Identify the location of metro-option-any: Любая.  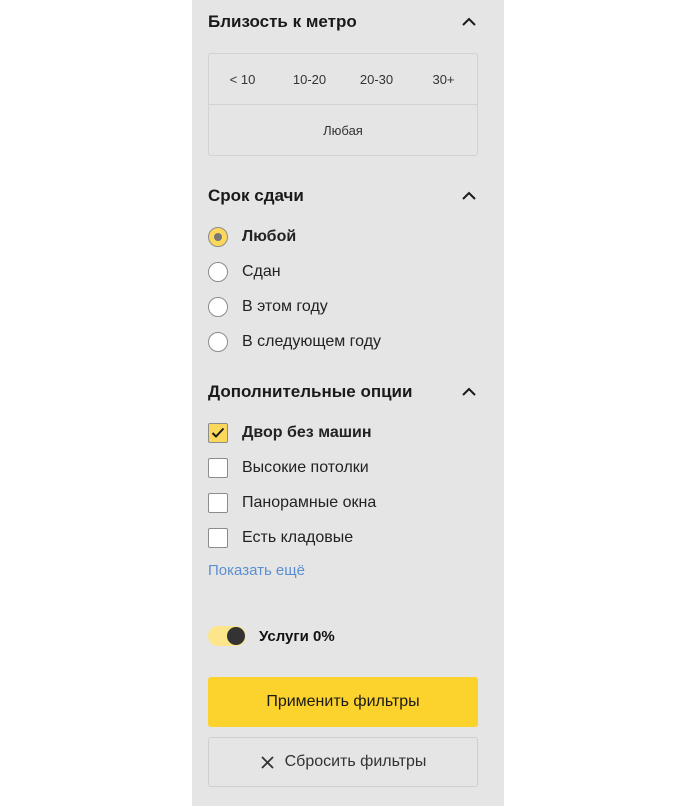
(343, 130).